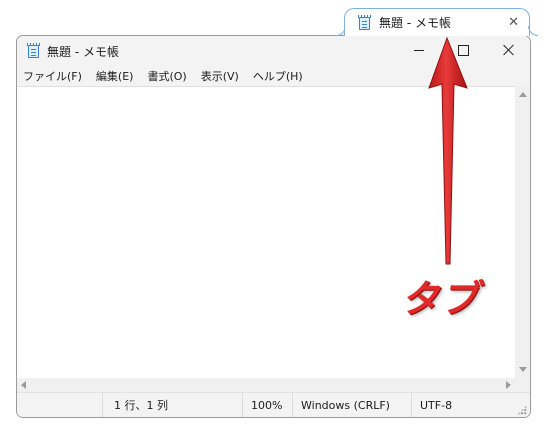 The height and width of the screenshot is (432, 546). Describe the element at coordinates (448, 150) in the screenshot. I see `annotation-arrow` at that location.